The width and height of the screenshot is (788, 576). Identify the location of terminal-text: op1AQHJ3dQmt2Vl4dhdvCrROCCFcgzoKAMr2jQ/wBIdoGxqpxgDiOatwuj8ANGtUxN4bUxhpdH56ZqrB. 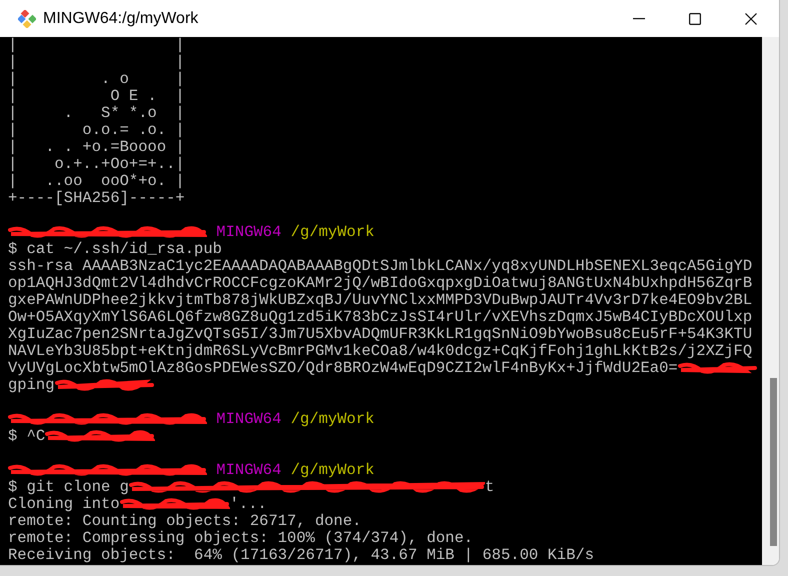
(380, 283).